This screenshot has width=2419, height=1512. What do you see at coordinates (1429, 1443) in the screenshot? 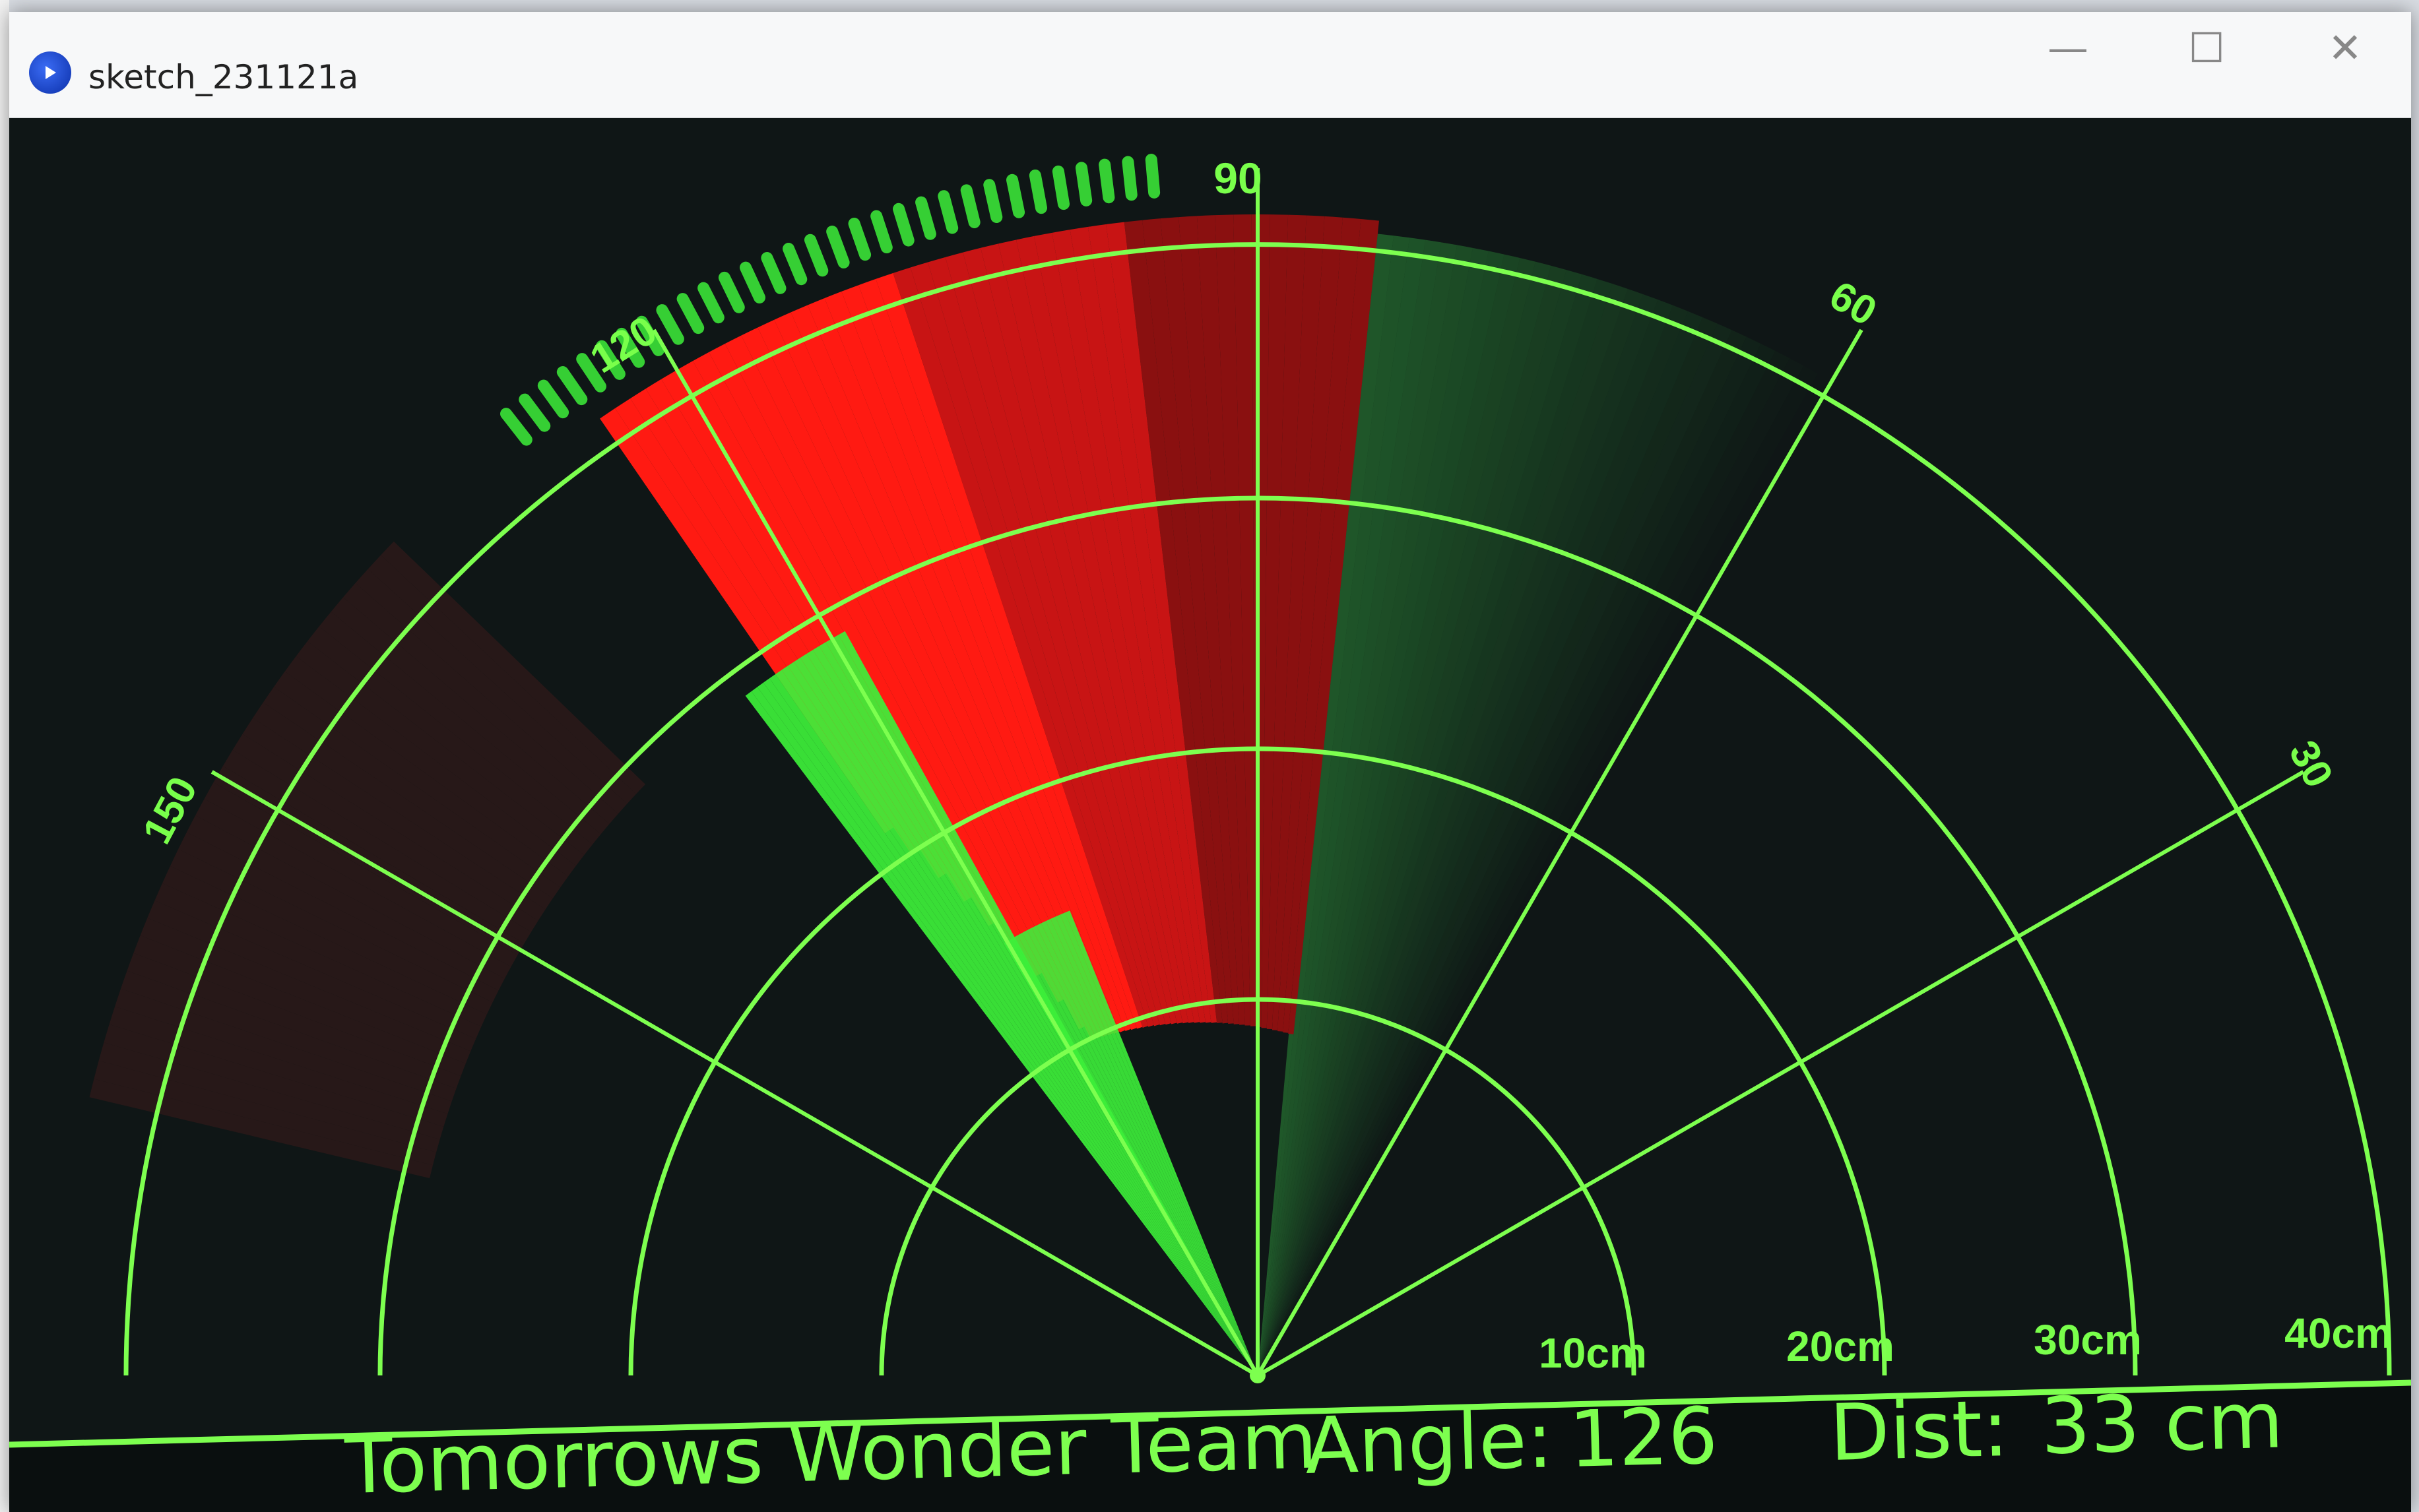
I see `angle-label: Angle:` at bounding box center [1429, 1443].